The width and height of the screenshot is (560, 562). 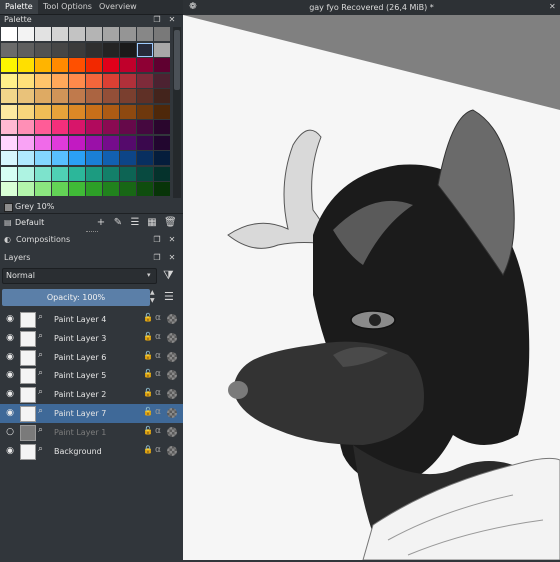 I want to click on palette-grid-icon: ▦, so click(x=152, y=223).